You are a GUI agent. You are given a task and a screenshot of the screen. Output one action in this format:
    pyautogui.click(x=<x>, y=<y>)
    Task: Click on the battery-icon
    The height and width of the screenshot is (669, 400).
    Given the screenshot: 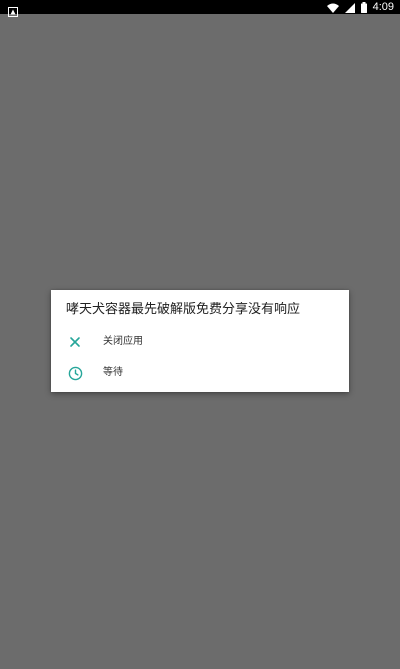 What is the action you would take?
    pyautogui.click(x=363, y=8)
    